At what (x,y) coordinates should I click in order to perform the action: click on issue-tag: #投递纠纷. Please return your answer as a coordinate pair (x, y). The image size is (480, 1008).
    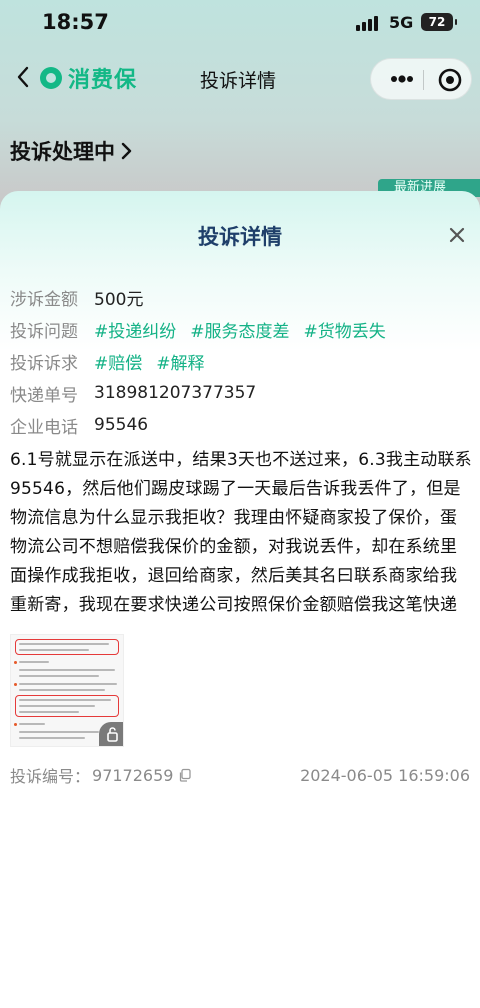
    Looking at the image, I should click on (135, 329).